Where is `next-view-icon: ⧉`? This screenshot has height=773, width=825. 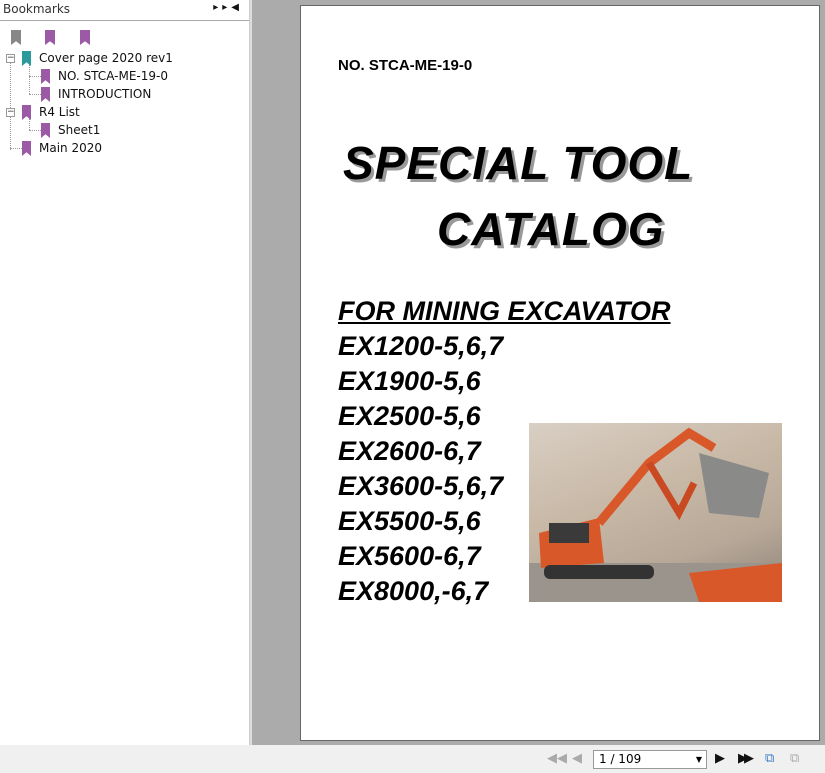 next-view-icon: ⧉ is located at coordinates (794, 758).